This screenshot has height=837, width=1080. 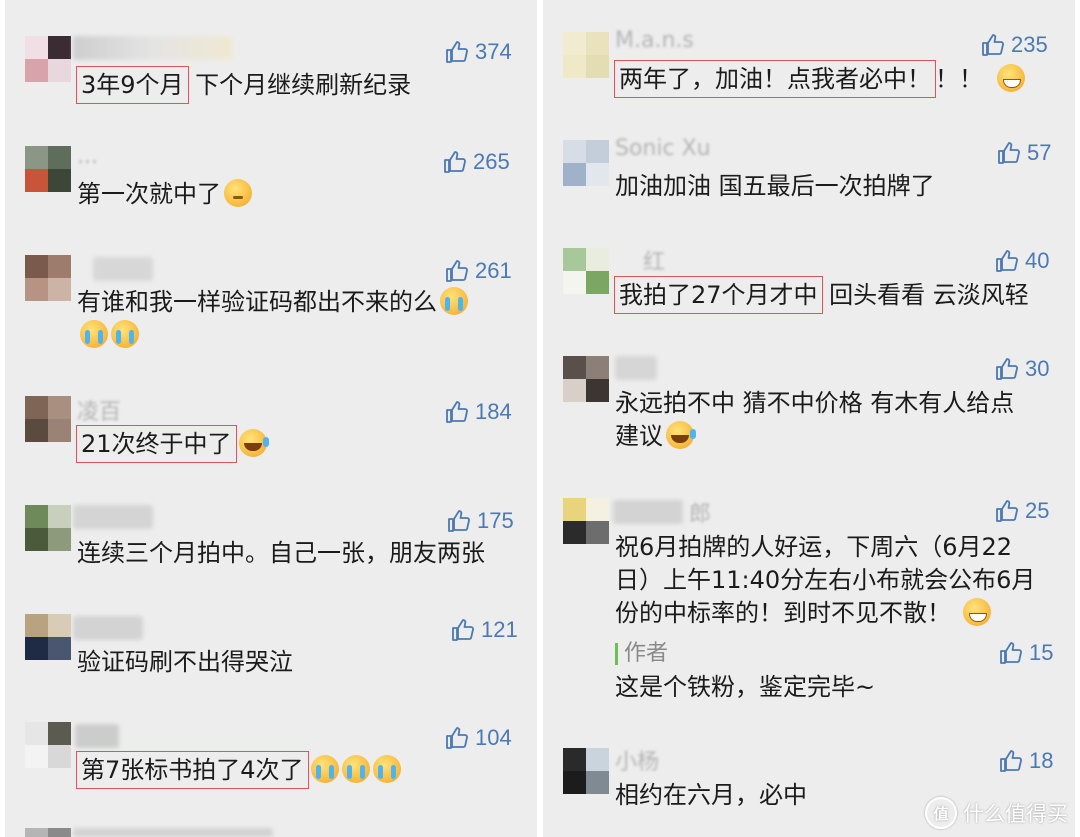 I want to click on comment-text: 这是个铁粉，鉴定完毕~, so click(x=745, y=687).